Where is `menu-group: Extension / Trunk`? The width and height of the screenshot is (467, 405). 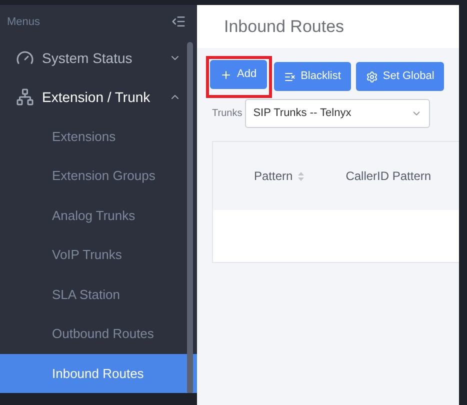 menu-group: Extension / Trunk is located at coordinates (98, 97).